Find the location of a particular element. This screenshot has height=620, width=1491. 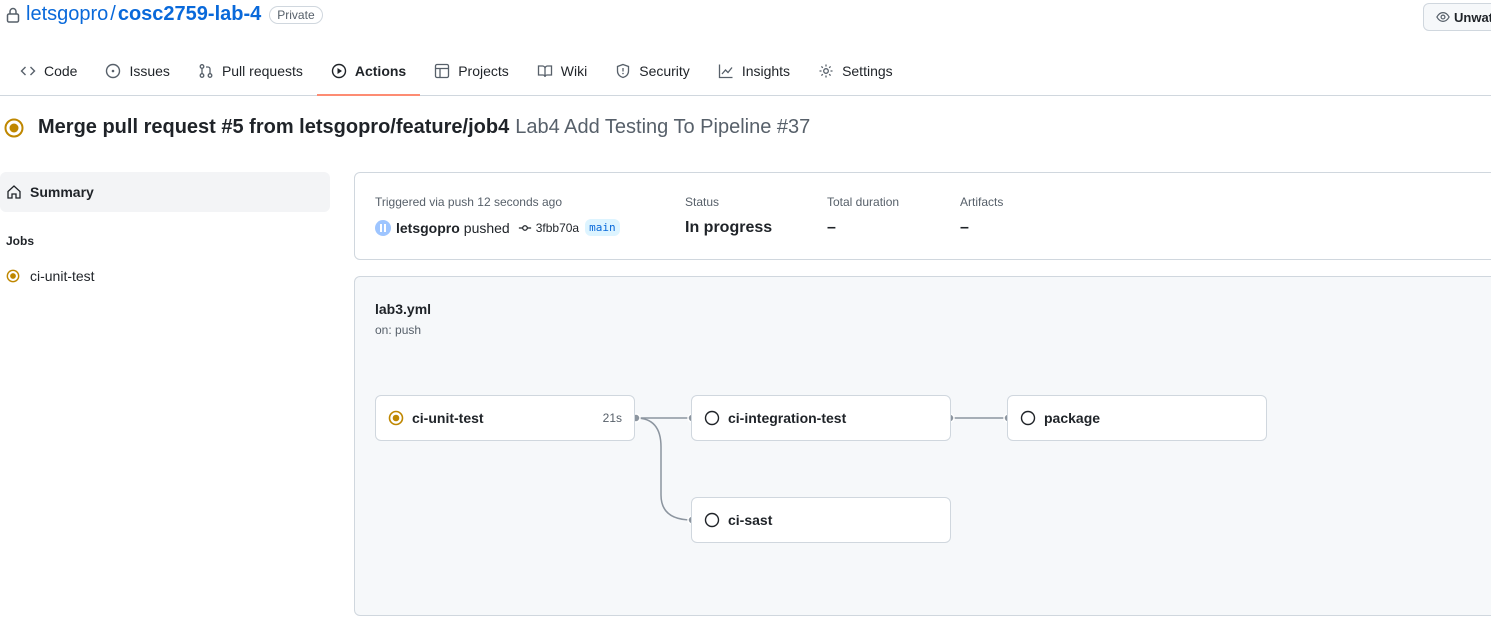

job-label: ci-unit-test is located at coordinates (448, 418).